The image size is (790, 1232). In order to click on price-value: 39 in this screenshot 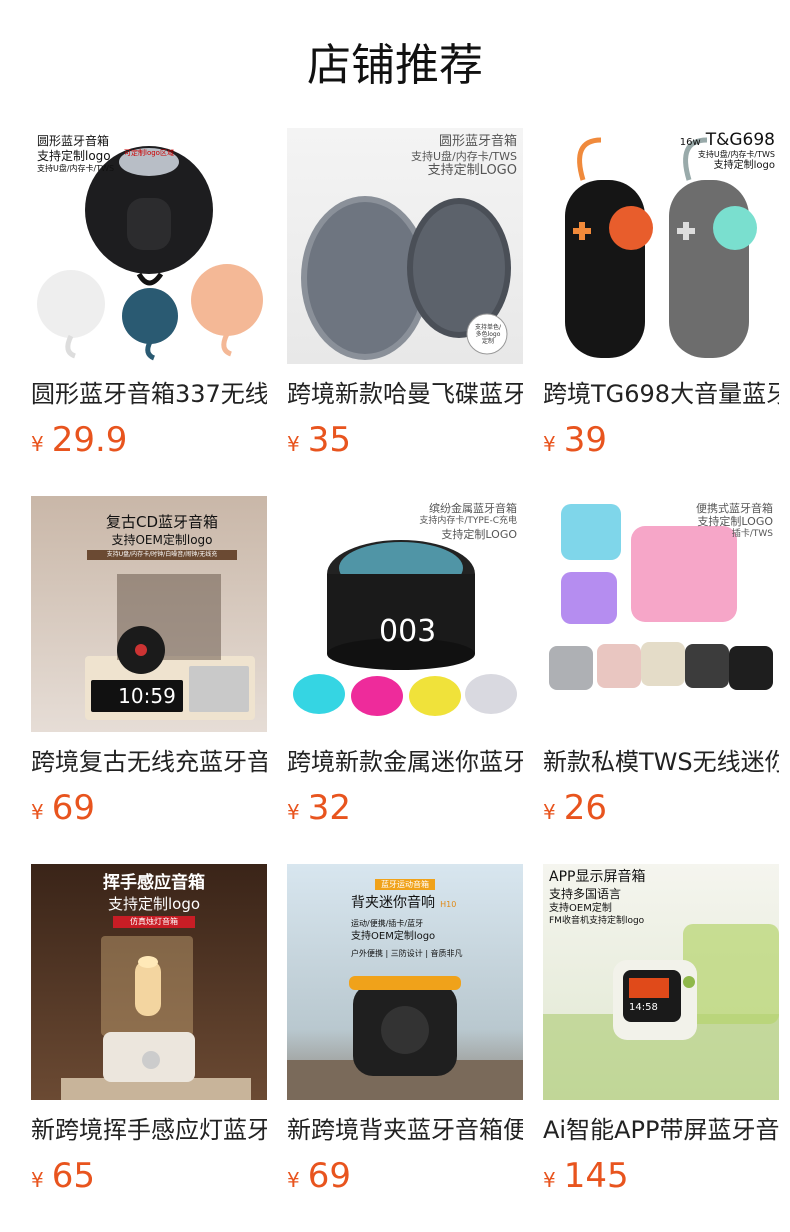, I will do `click(585, 440)`.